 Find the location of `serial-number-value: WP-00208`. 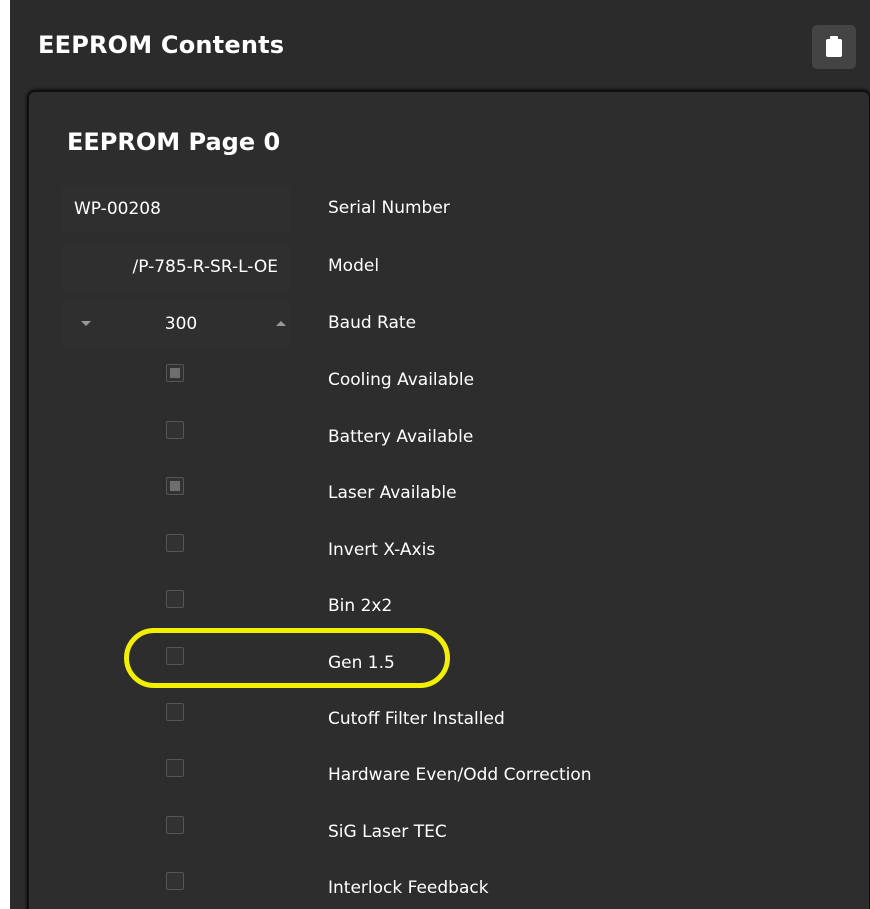

serial-number-value: WP-00208 is located at coordinates (117, 209).